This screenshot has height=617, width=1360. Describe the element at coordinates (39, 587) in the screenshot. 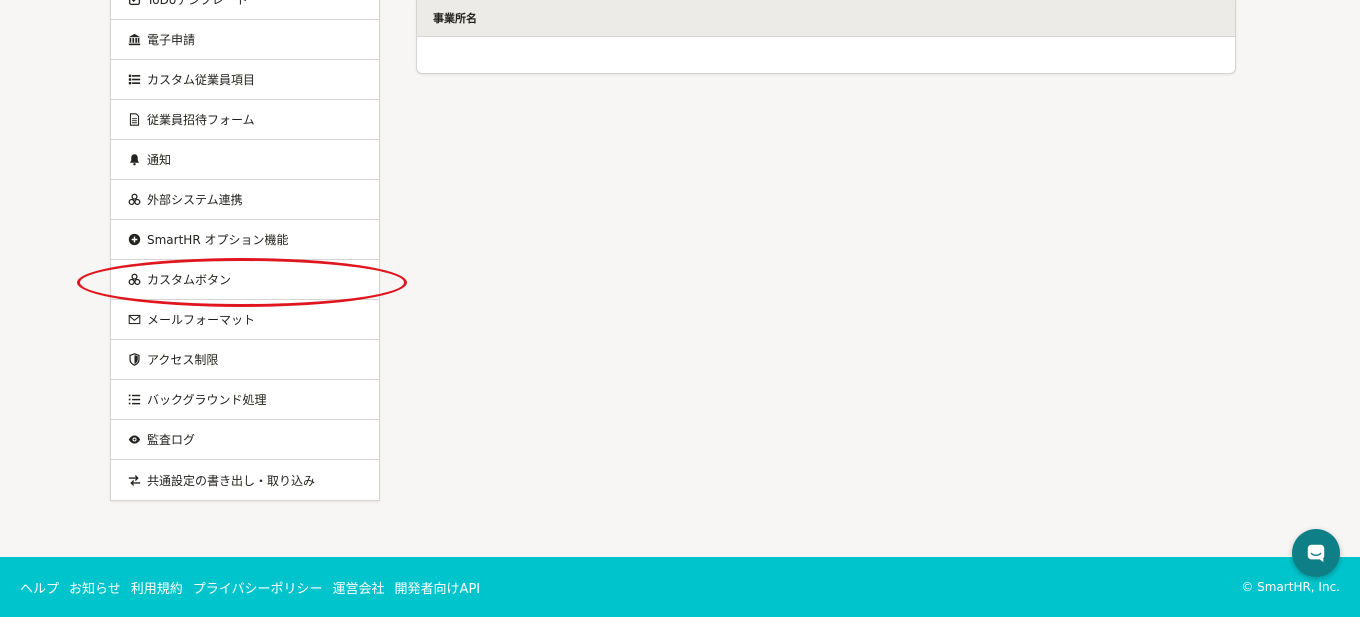

I see `footer-link-help: ヘルプ` at that location.